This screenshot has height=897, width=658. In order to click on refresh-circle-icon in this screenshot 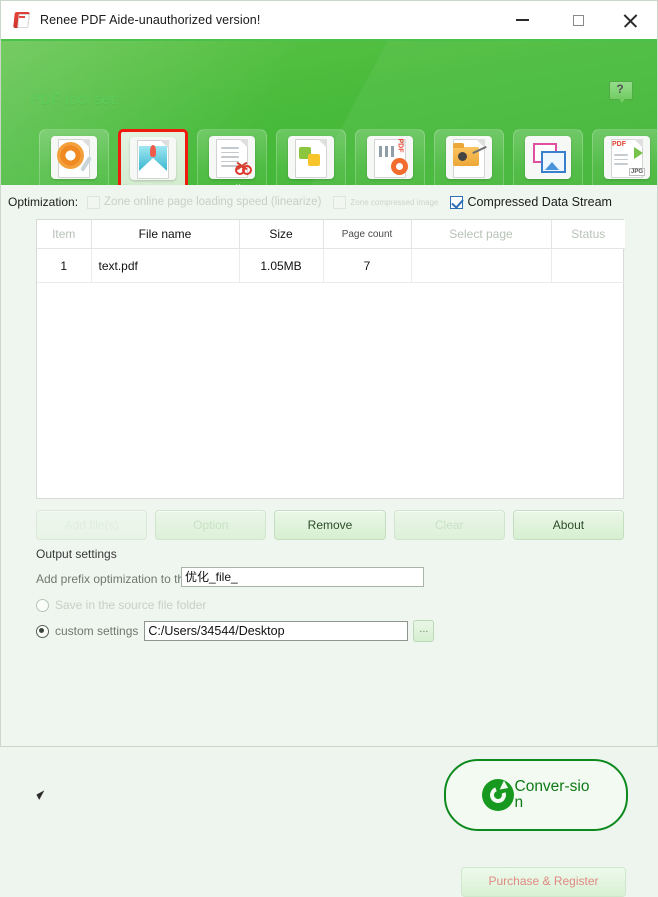, I will do `click(497, 795)`.